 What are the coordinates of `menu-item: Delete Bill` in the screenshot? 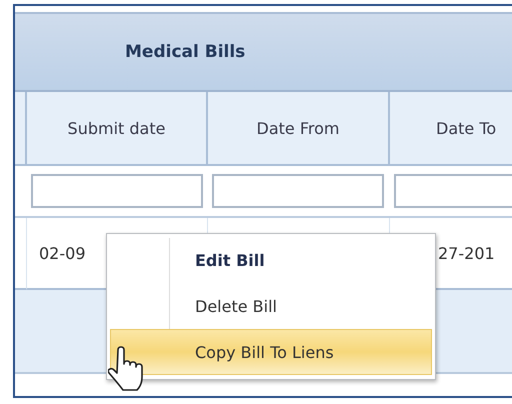 It's located at (271, 307).